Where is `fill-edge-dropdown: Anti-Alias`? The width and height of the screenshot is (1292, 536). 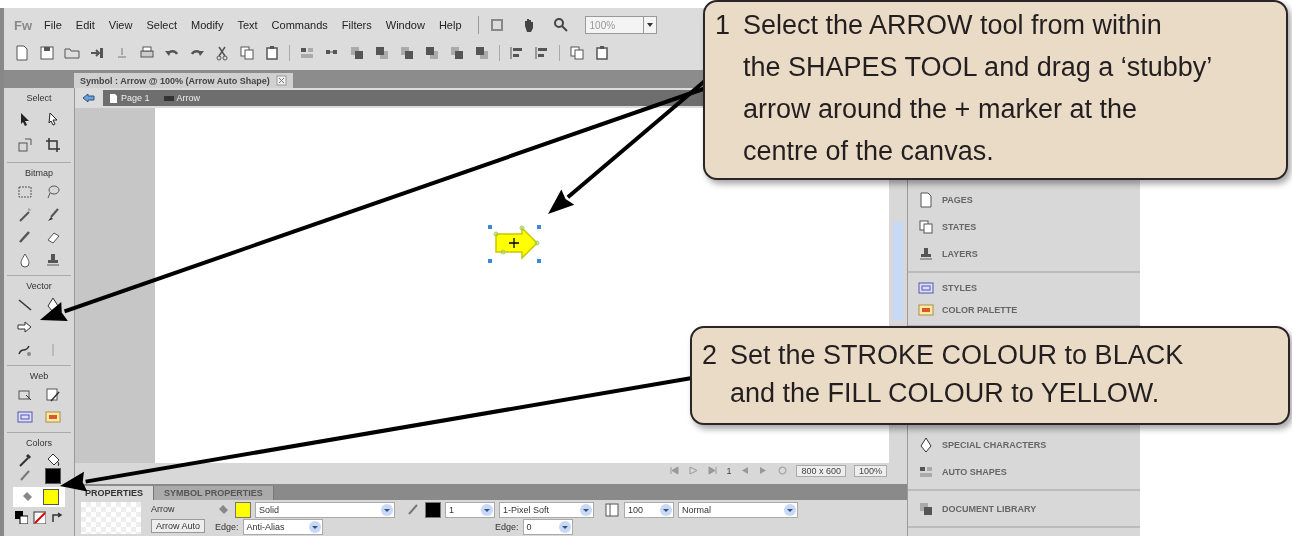
fill-edge-dropdown: Anti-Alias is located at coordinates (282, 527).